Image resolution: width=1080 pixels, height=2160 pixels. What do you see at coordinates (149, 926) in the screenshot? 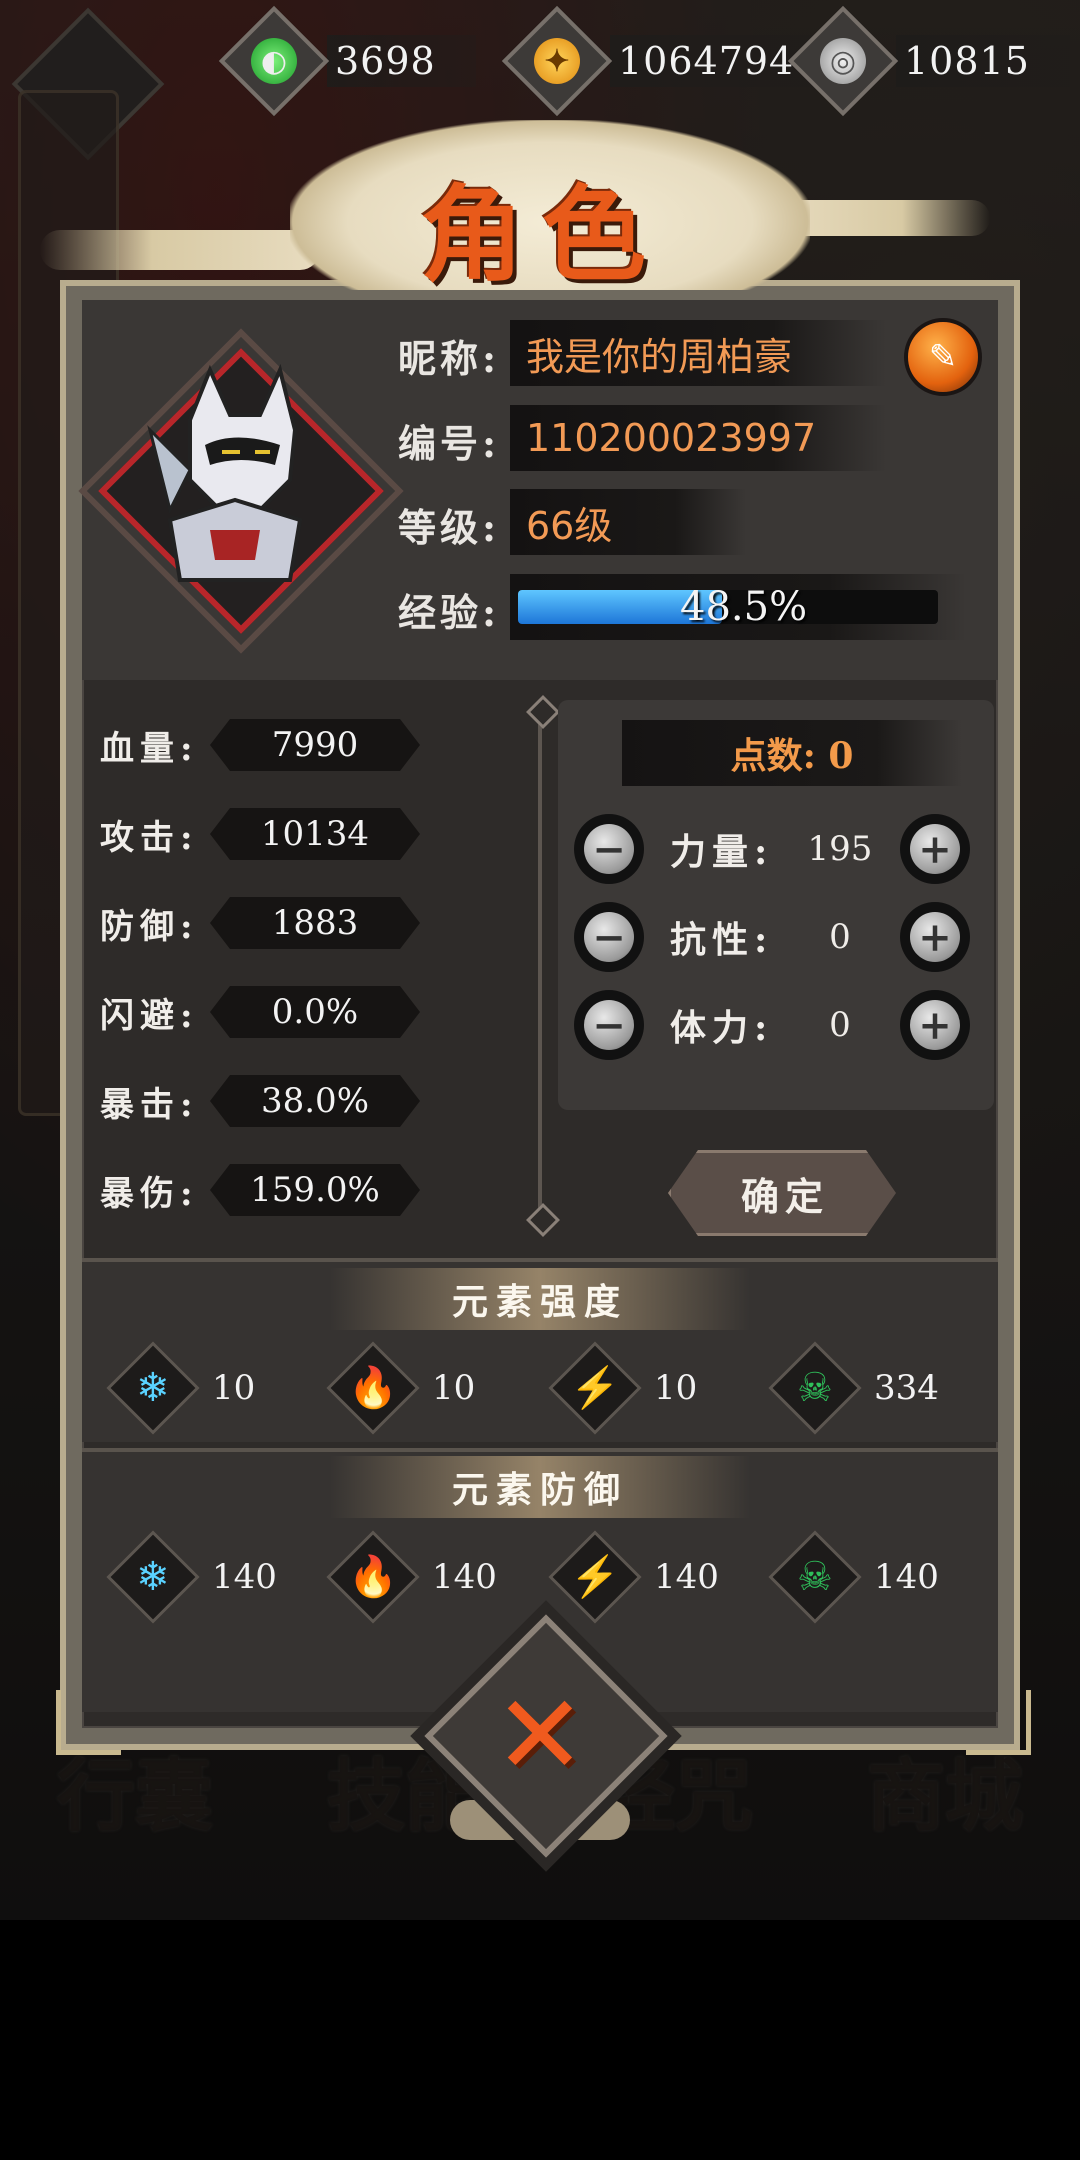
I see `stat-label: 防御:` at bounding box center [149, 926].